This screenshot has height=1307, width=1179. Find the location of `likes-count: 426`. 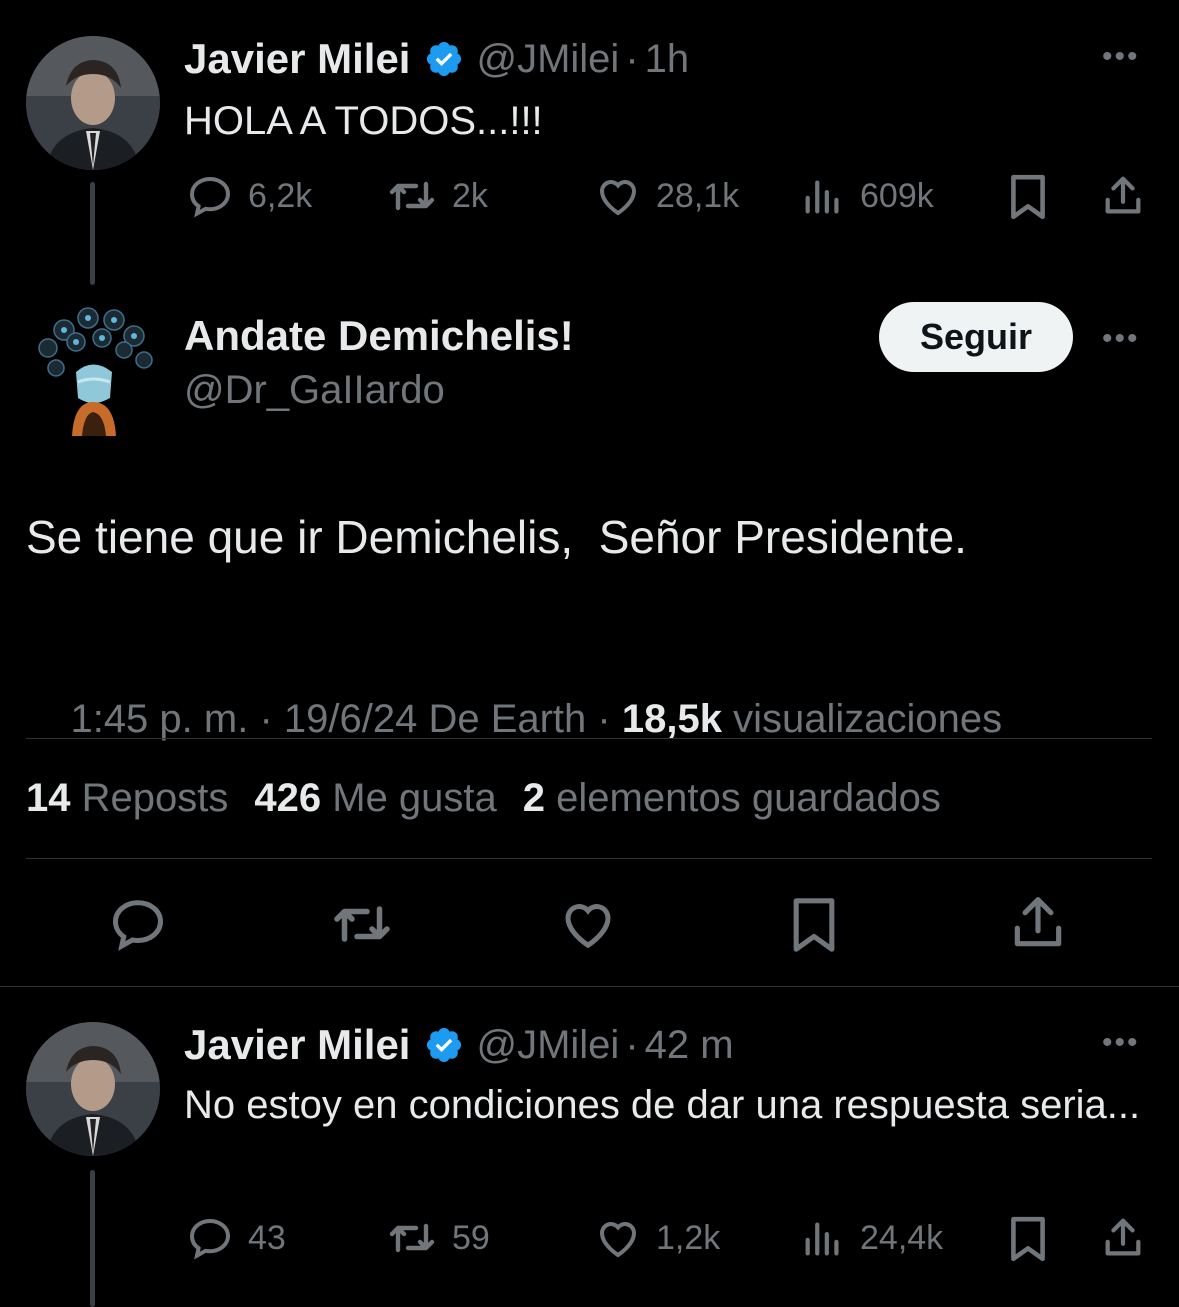

likes-count: 426 is located at coordinates (288, 798).